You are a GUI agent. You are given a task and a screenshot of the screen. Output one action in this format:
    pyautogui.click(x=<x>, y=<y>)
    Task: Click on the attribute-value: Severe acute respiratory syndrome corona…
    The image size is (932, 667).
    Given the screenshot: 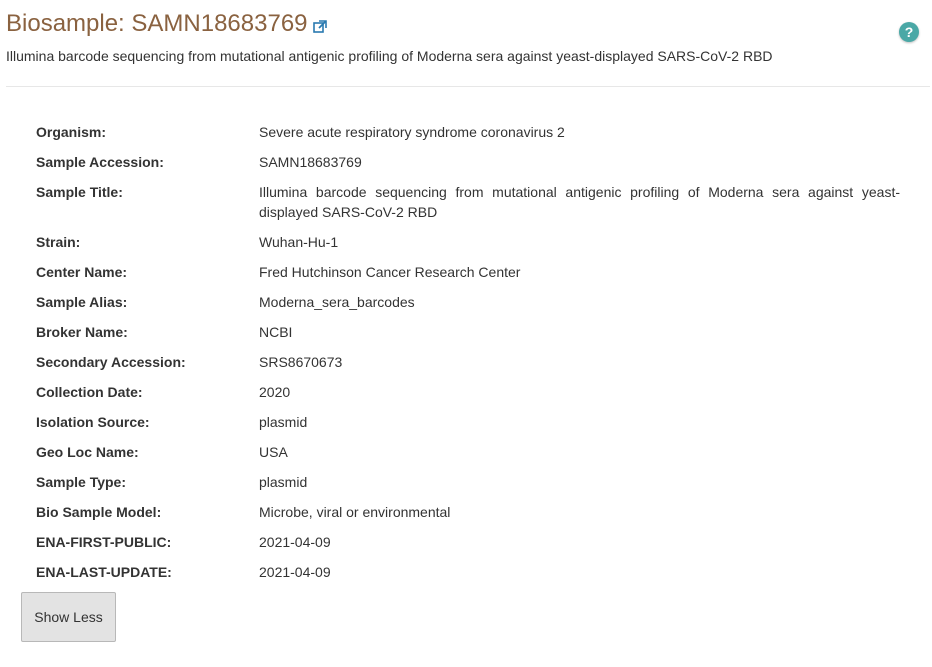 What is the action you would take?
    pyautogui.click(x=412, y=132)
    